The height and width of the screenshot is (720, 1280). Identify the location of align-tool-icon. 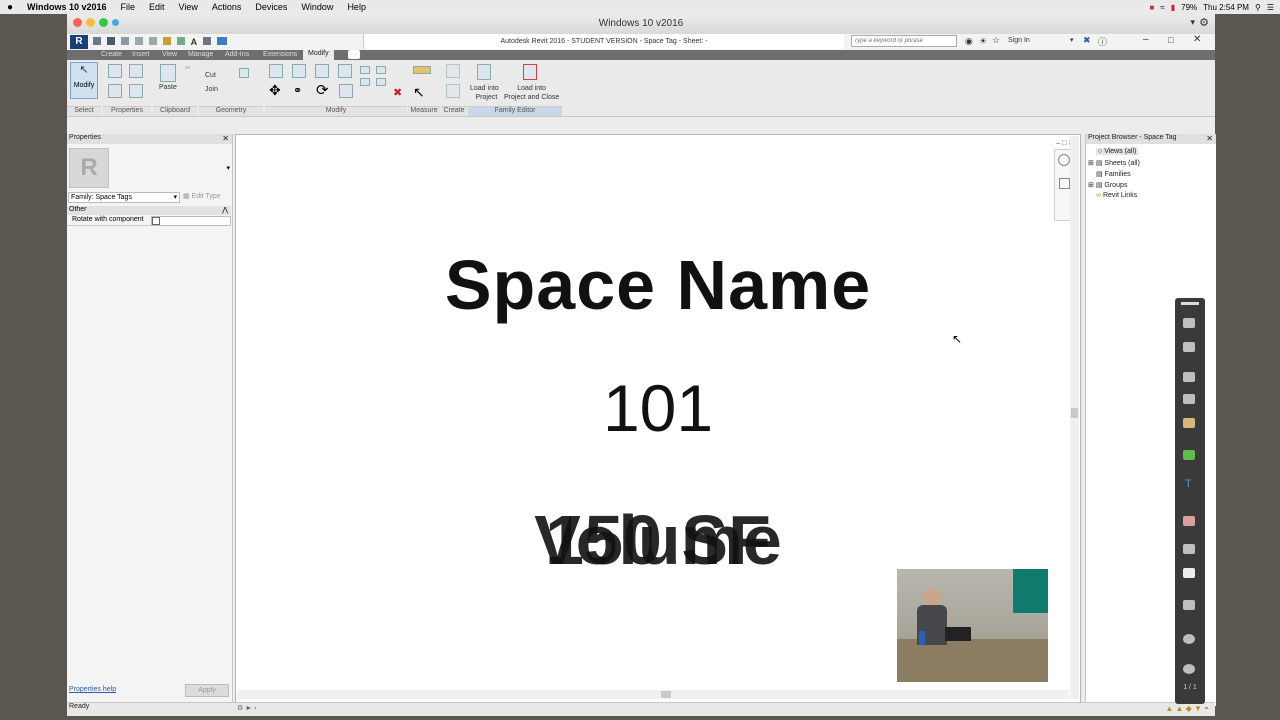
(276, 71).